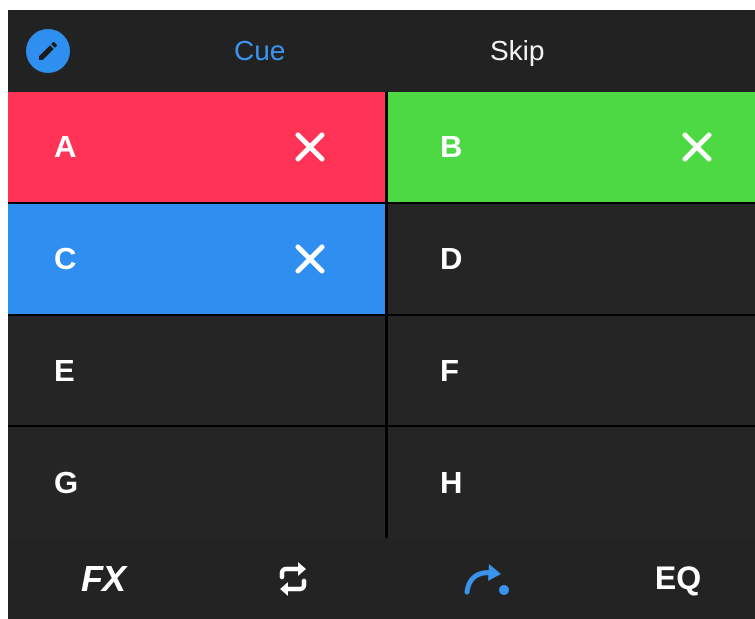  What do you see at coordinates (196, 482) in the screenshot?
I see `cue-pad-g: G` at bounding box center [196, 482].